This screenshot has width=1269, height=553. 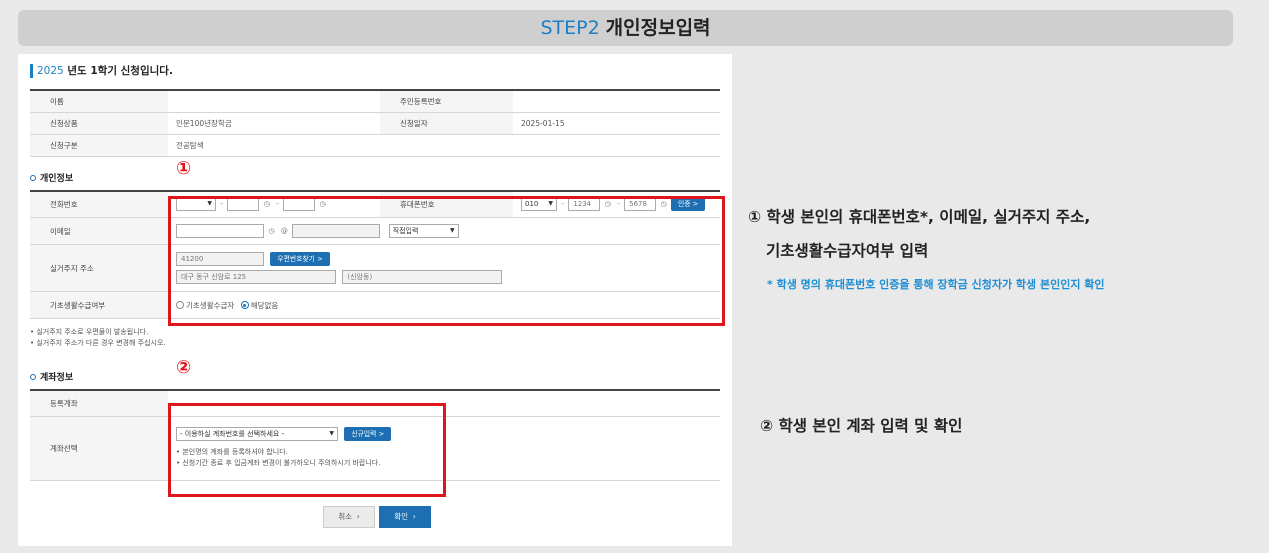 I want to click on highlight-box-personal, so click(x=446, y=261).